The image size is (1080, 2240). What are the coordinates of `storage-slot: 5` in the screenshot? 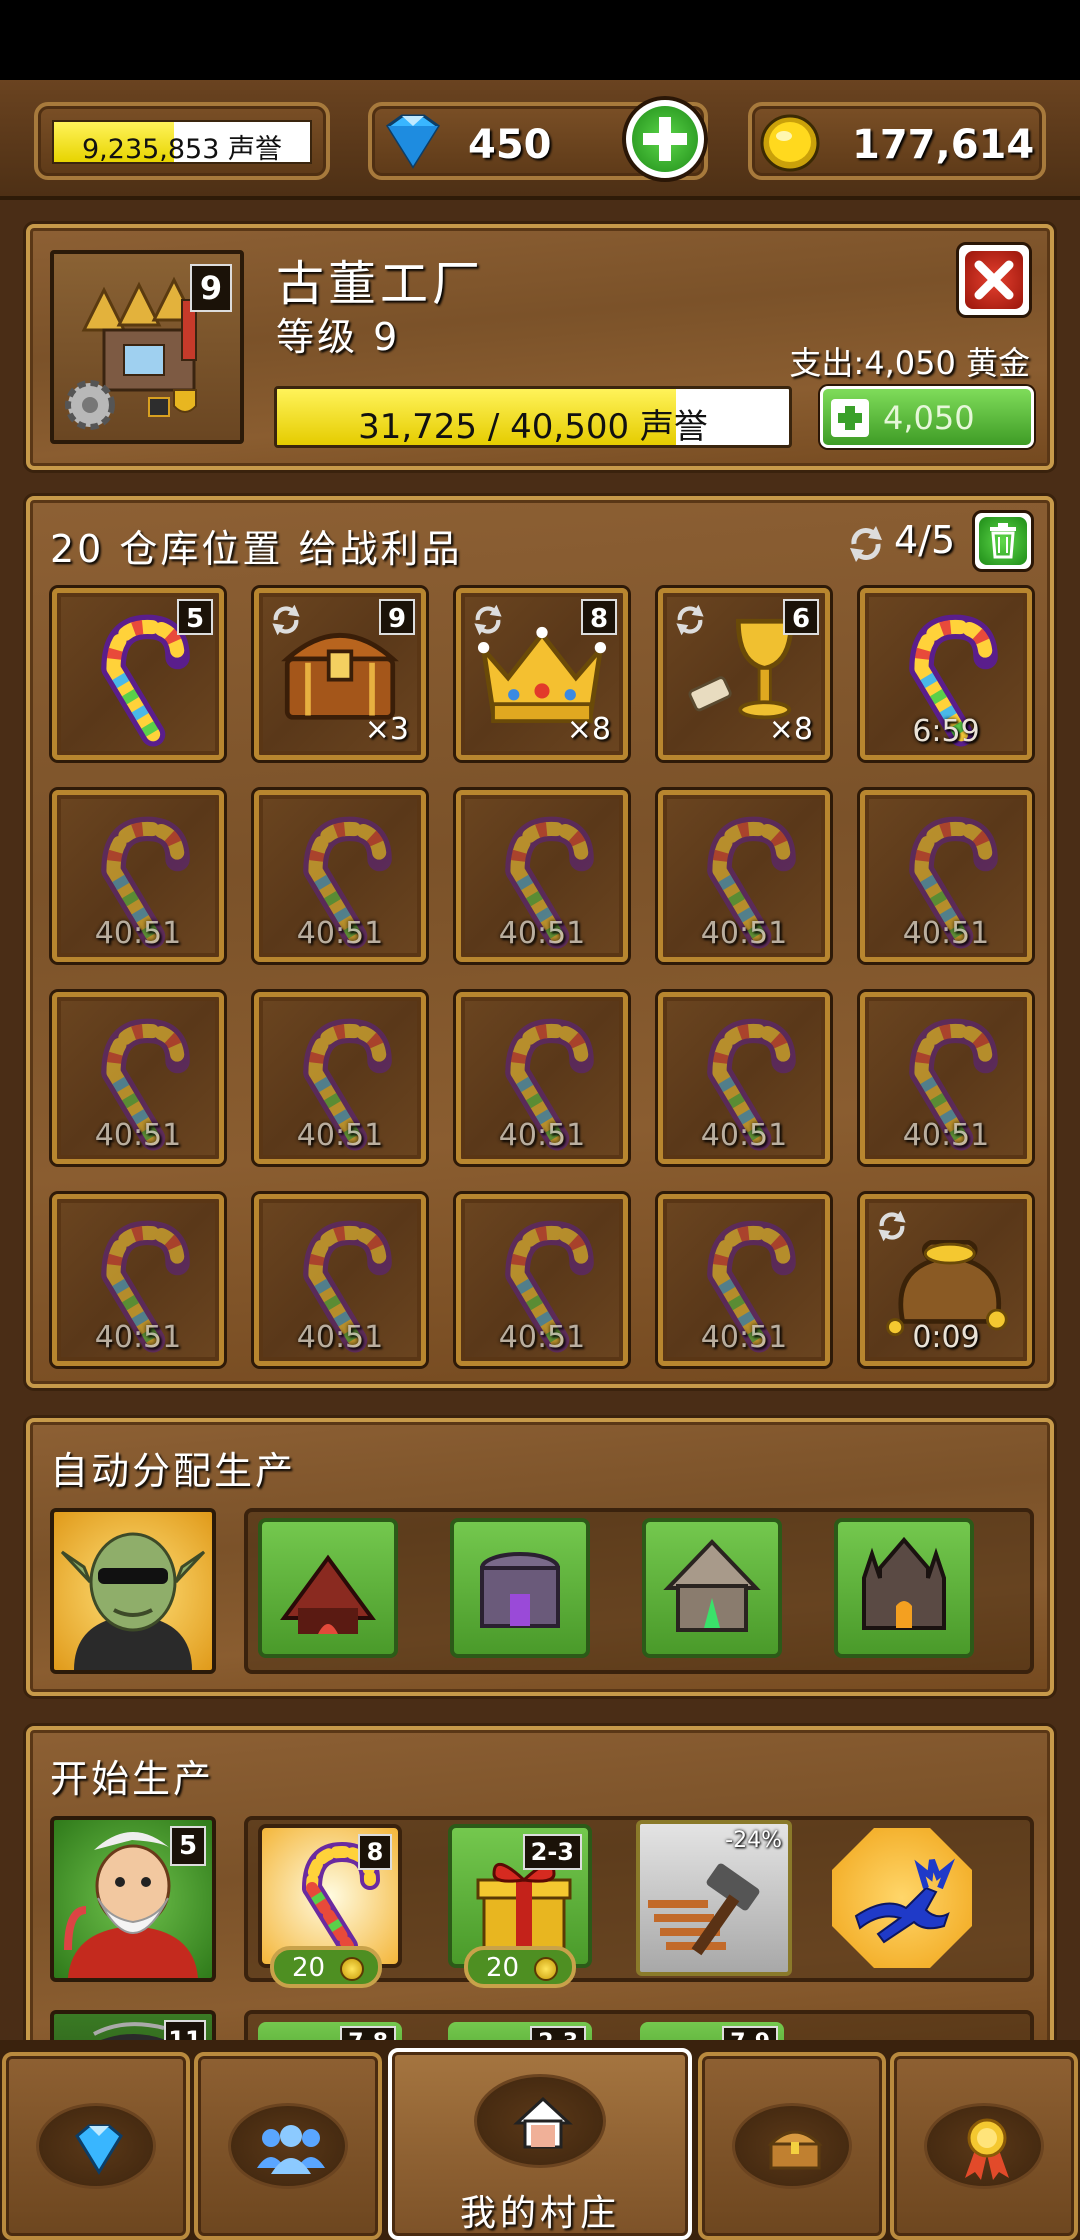 It's located at (138, 674).